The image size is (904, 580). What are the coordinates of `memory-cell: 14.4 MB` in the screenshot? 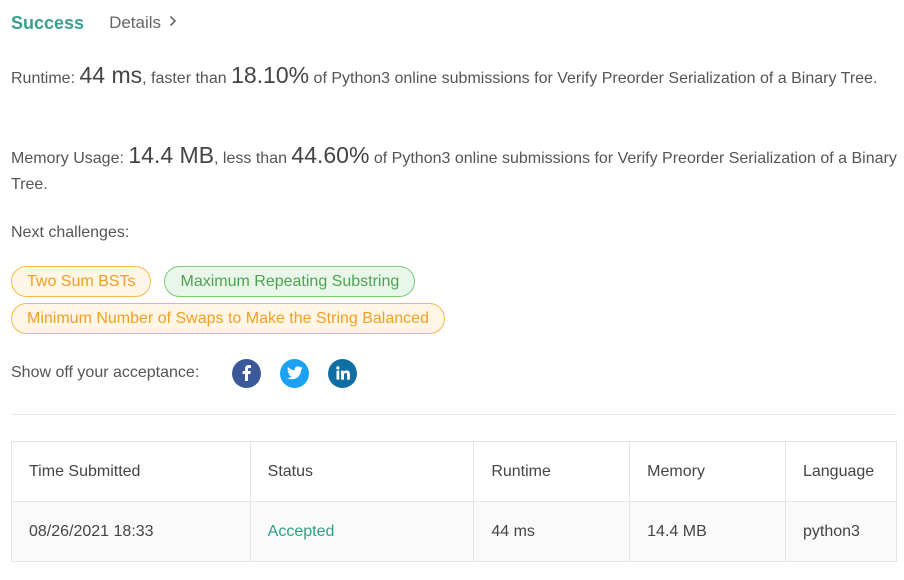 It's located at (707, 531).